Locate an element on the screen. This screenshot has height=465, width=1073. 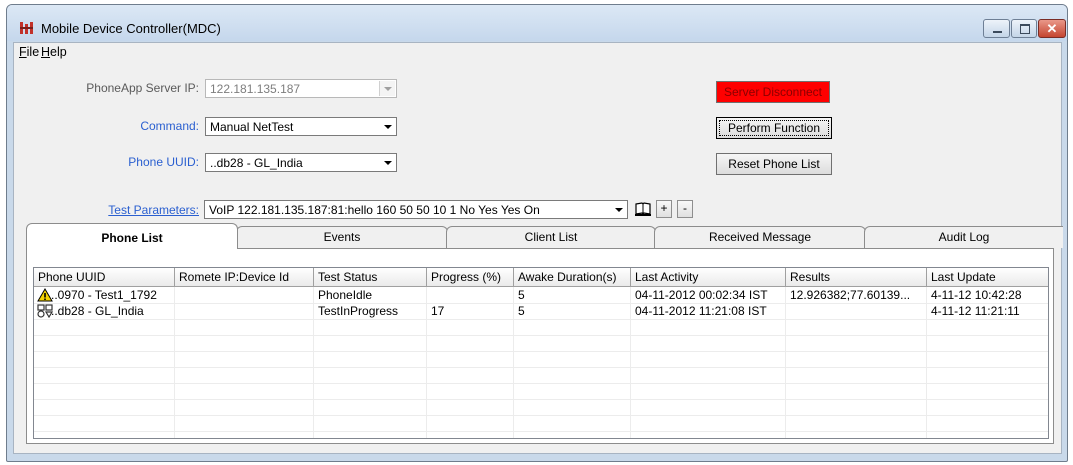
column-header: Phone UUID is located at coordinates (104, 277).